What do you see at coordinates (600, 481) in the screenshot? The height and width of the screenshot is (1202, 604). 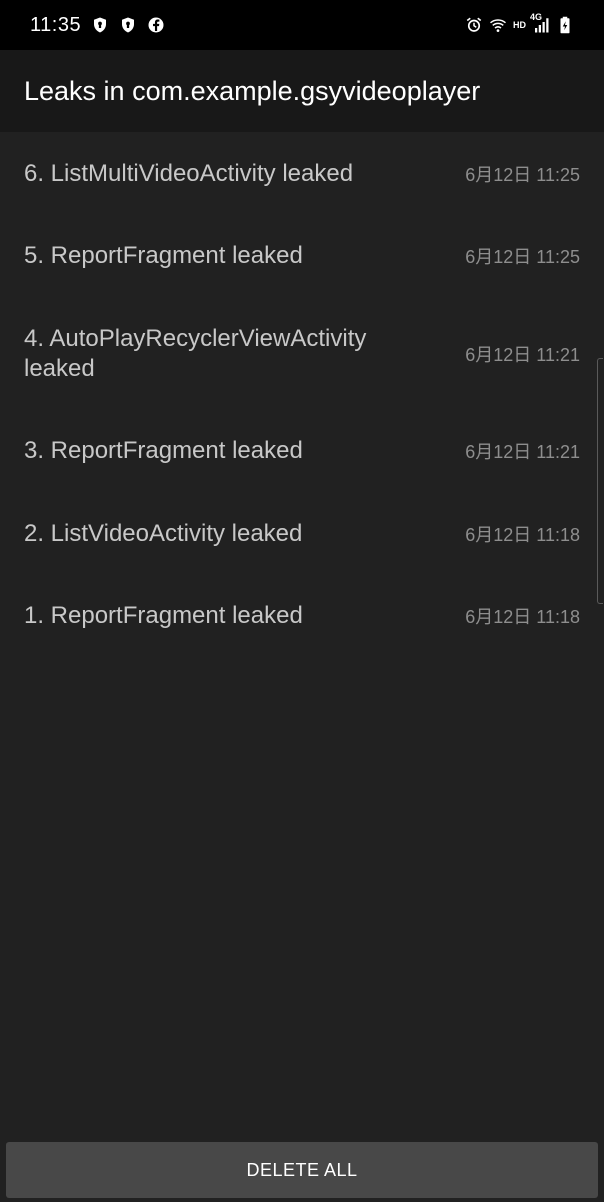 I see `scrollbar` at bounding box center [600, 481].